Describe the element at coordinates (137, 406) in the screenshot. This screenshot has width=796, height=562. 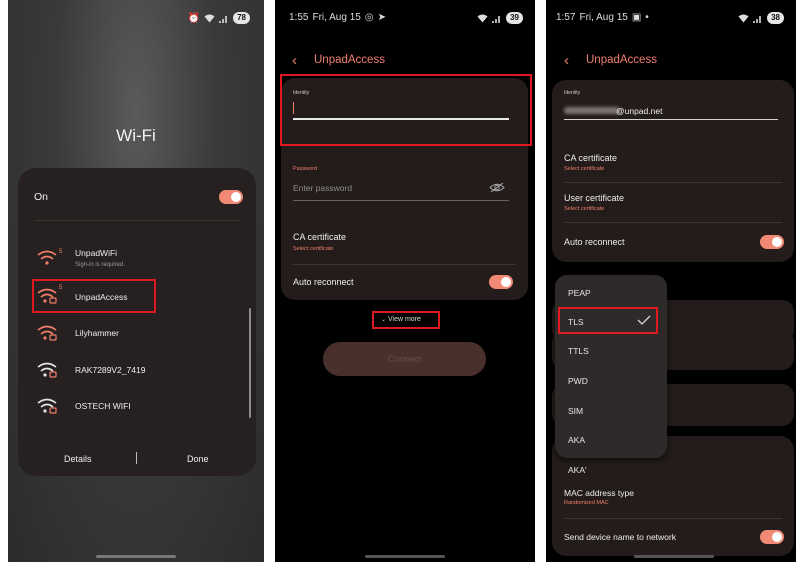
I see `network-row-ostech: OSTECH WIFI` at that location.